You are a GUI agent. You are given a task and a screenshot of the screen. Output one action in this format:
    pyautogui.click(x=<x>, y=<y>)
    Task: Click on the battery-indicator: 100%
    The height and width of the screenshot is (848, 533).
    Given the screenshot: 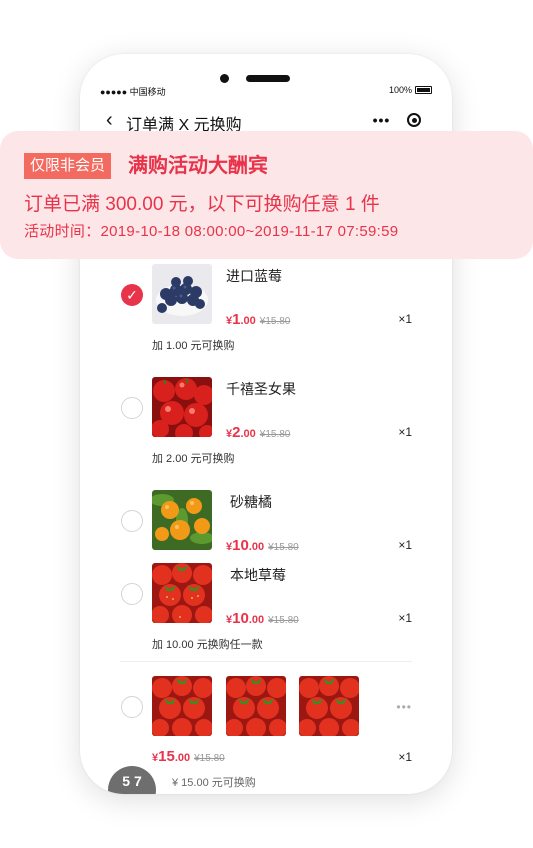 What is the action you would take?
    pyautogui.click(x=410, y=90)
    